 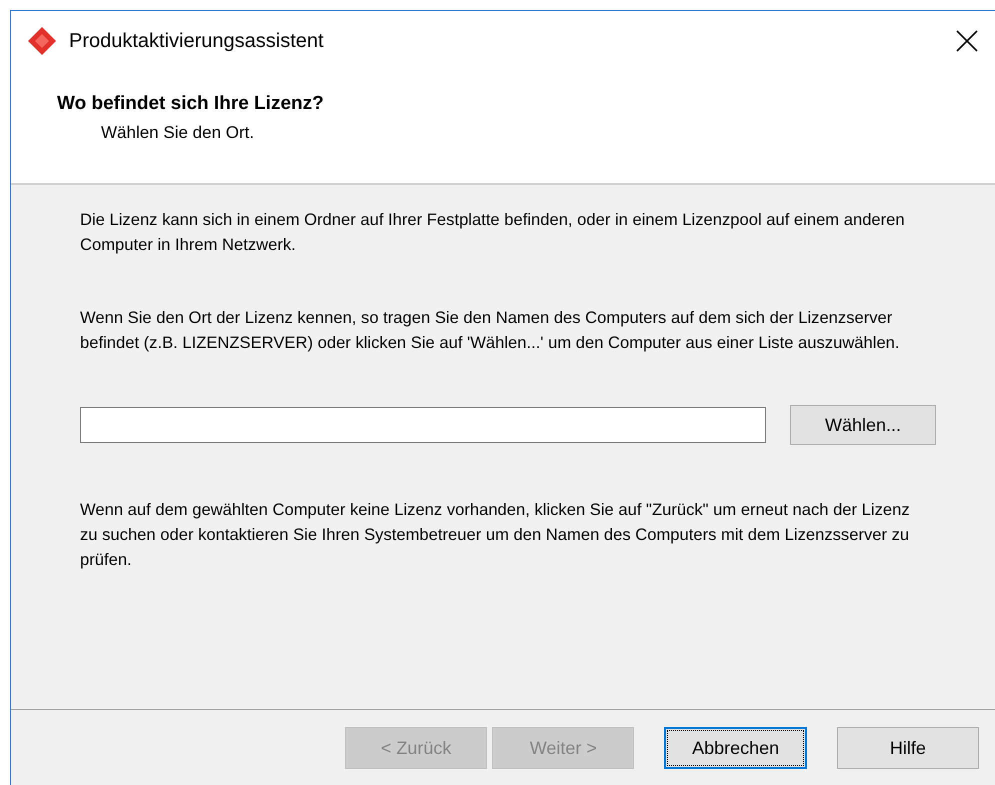 I want to click on close-icon, so click(x=967, y=41).